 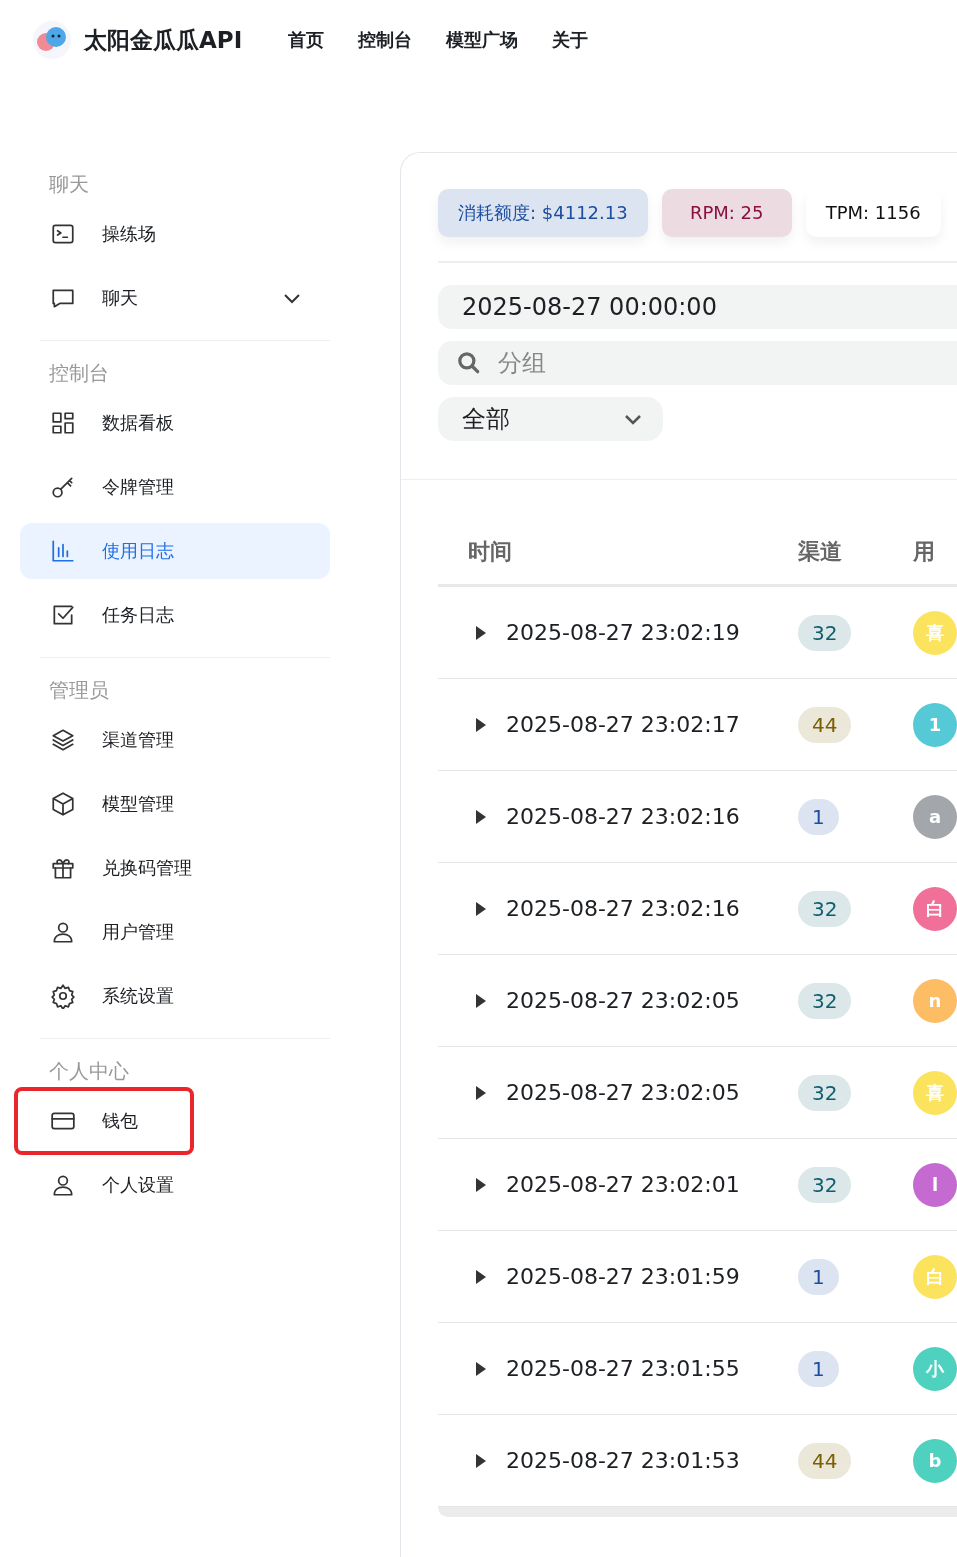 I want to click on check-icon, so click(x=63, y=615).